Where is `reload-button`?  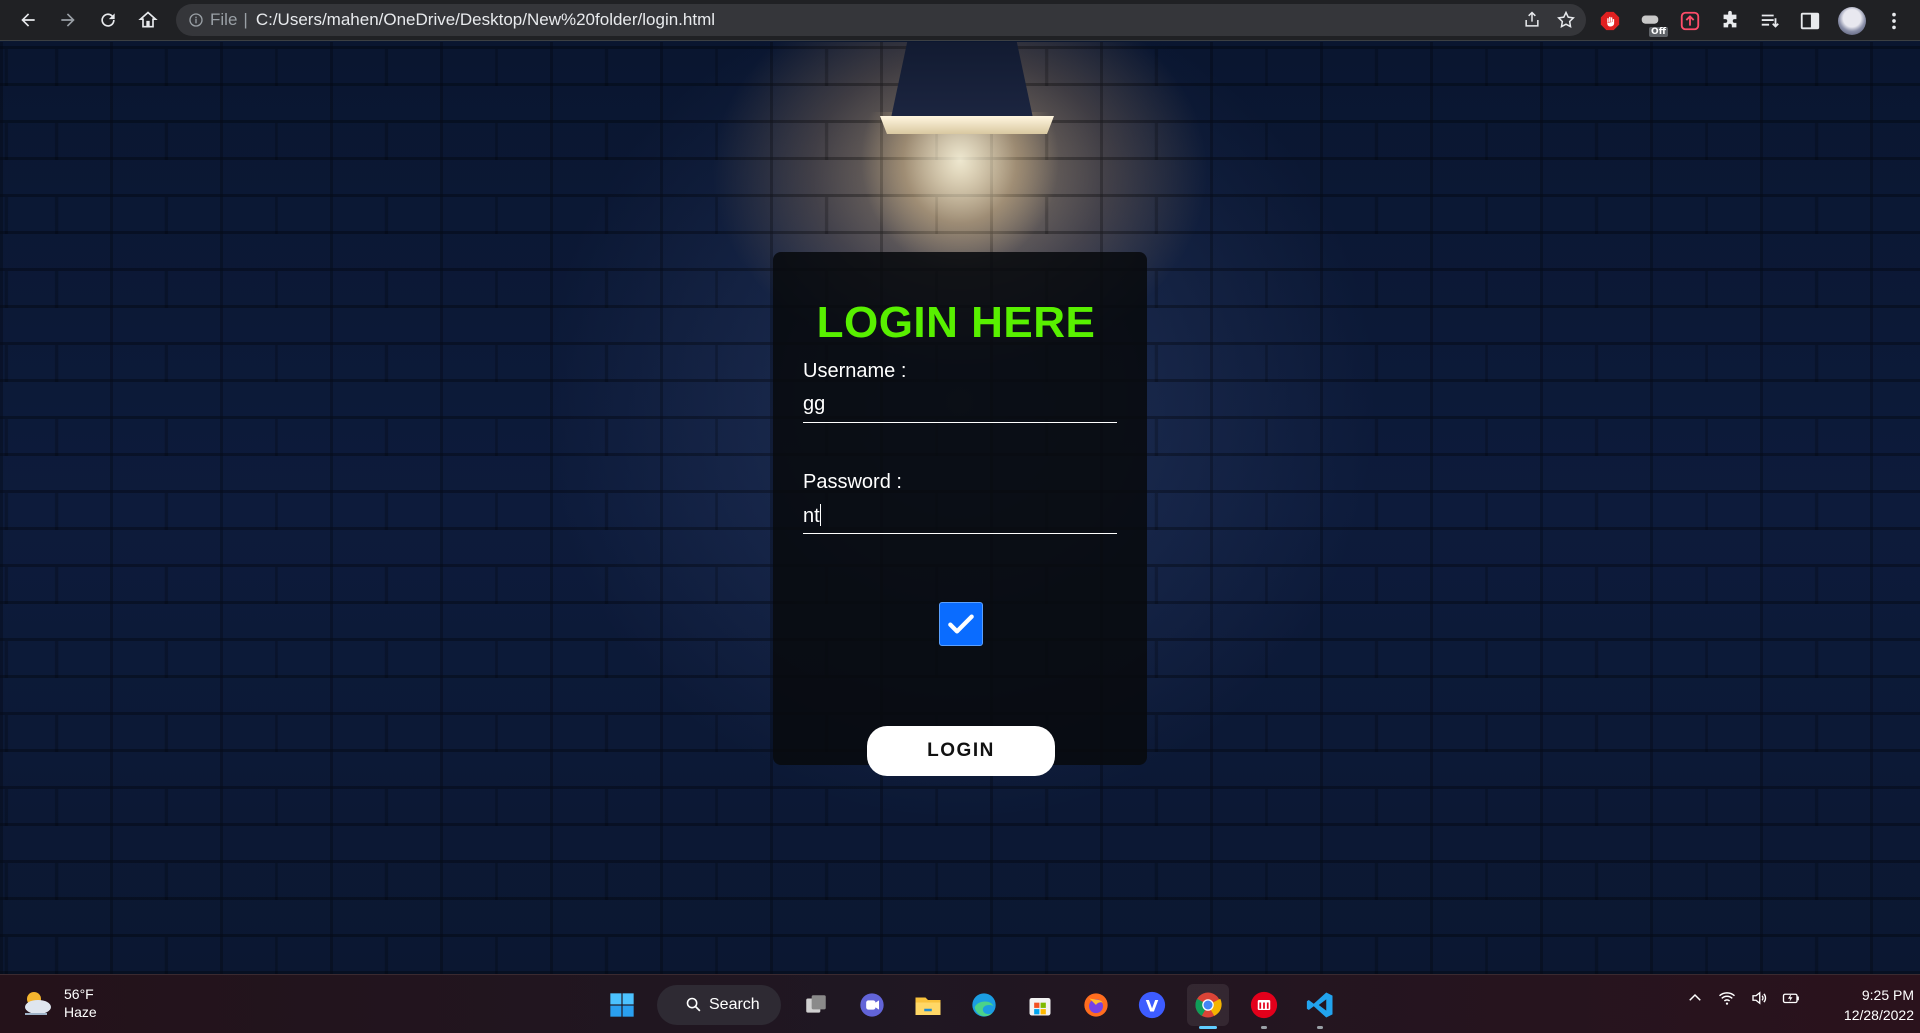
reload-button is located at coordinates (108, 20).